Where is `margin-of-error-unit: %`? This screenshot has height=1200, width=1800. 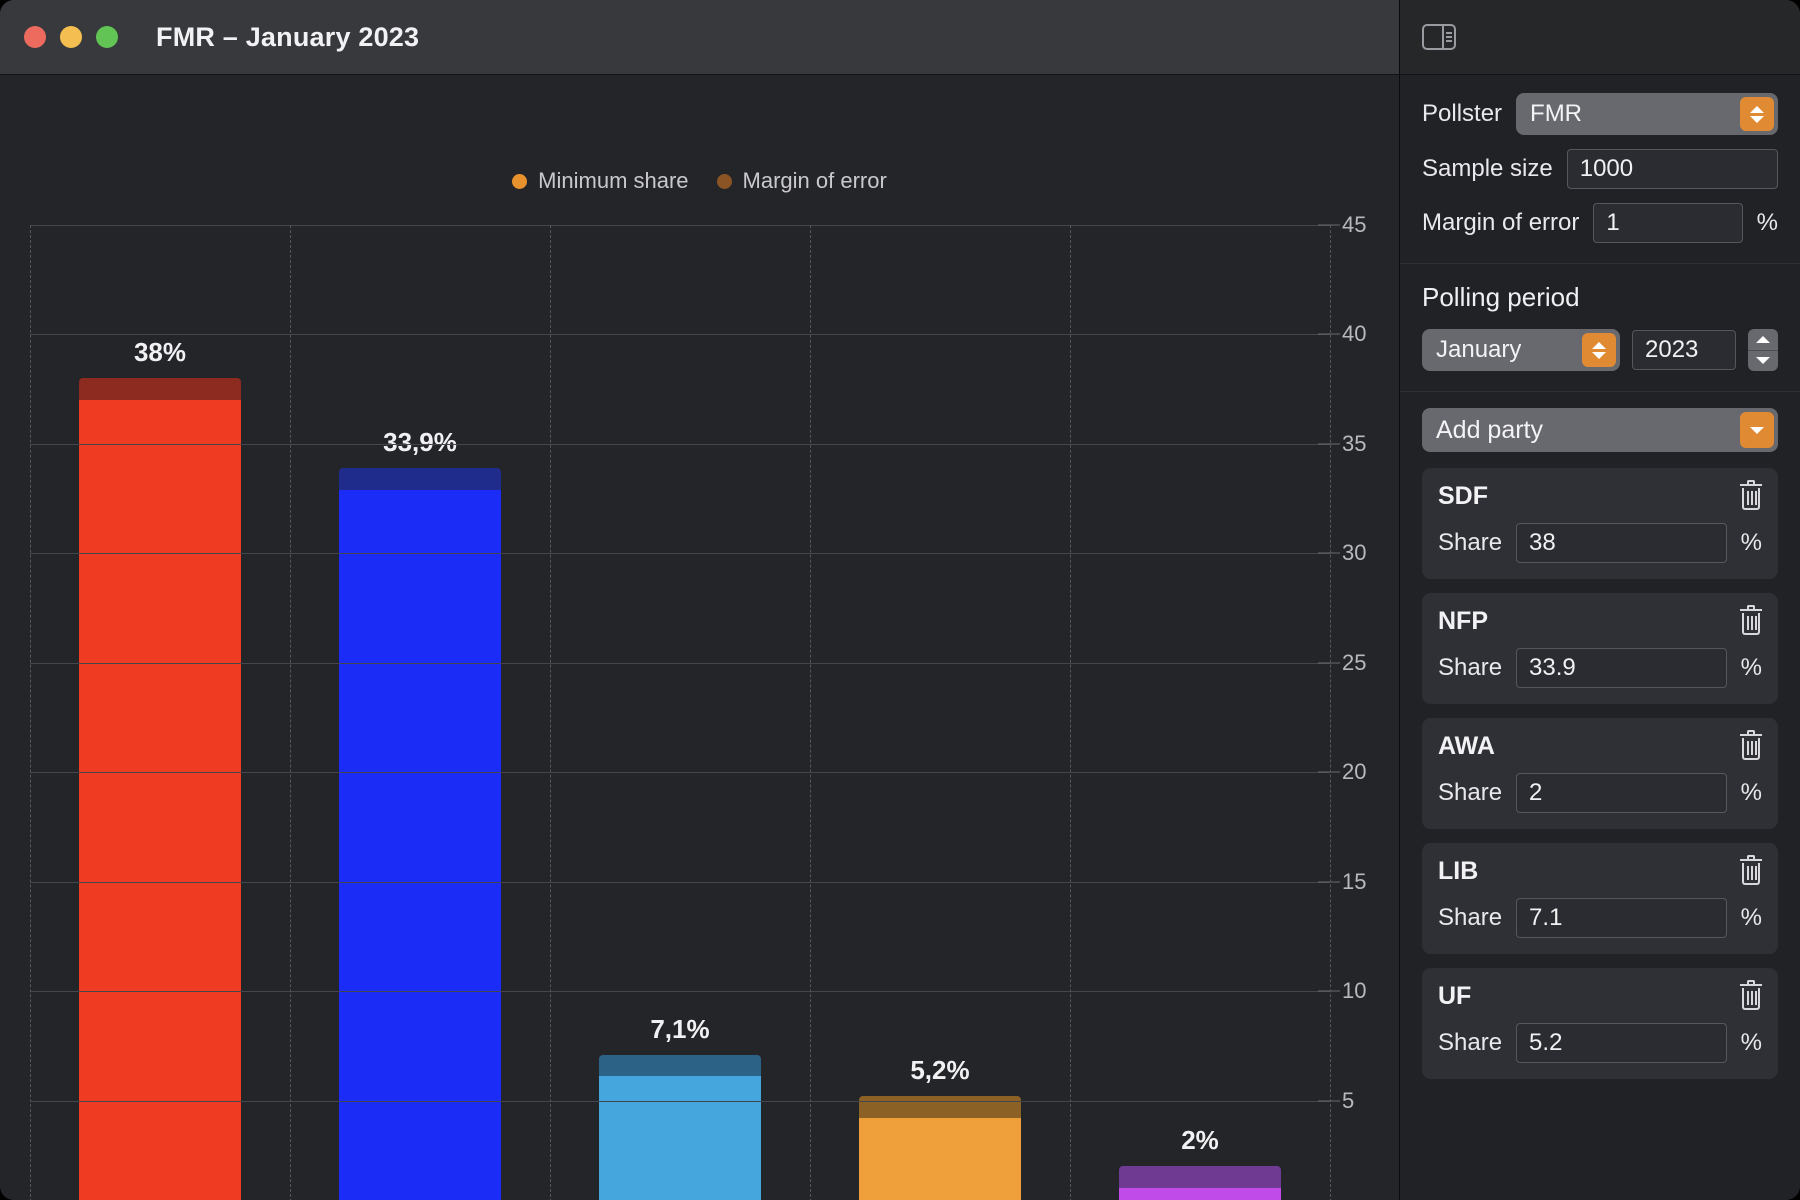 margin-of-error-unit: % is located at coordinates (1767, 222).